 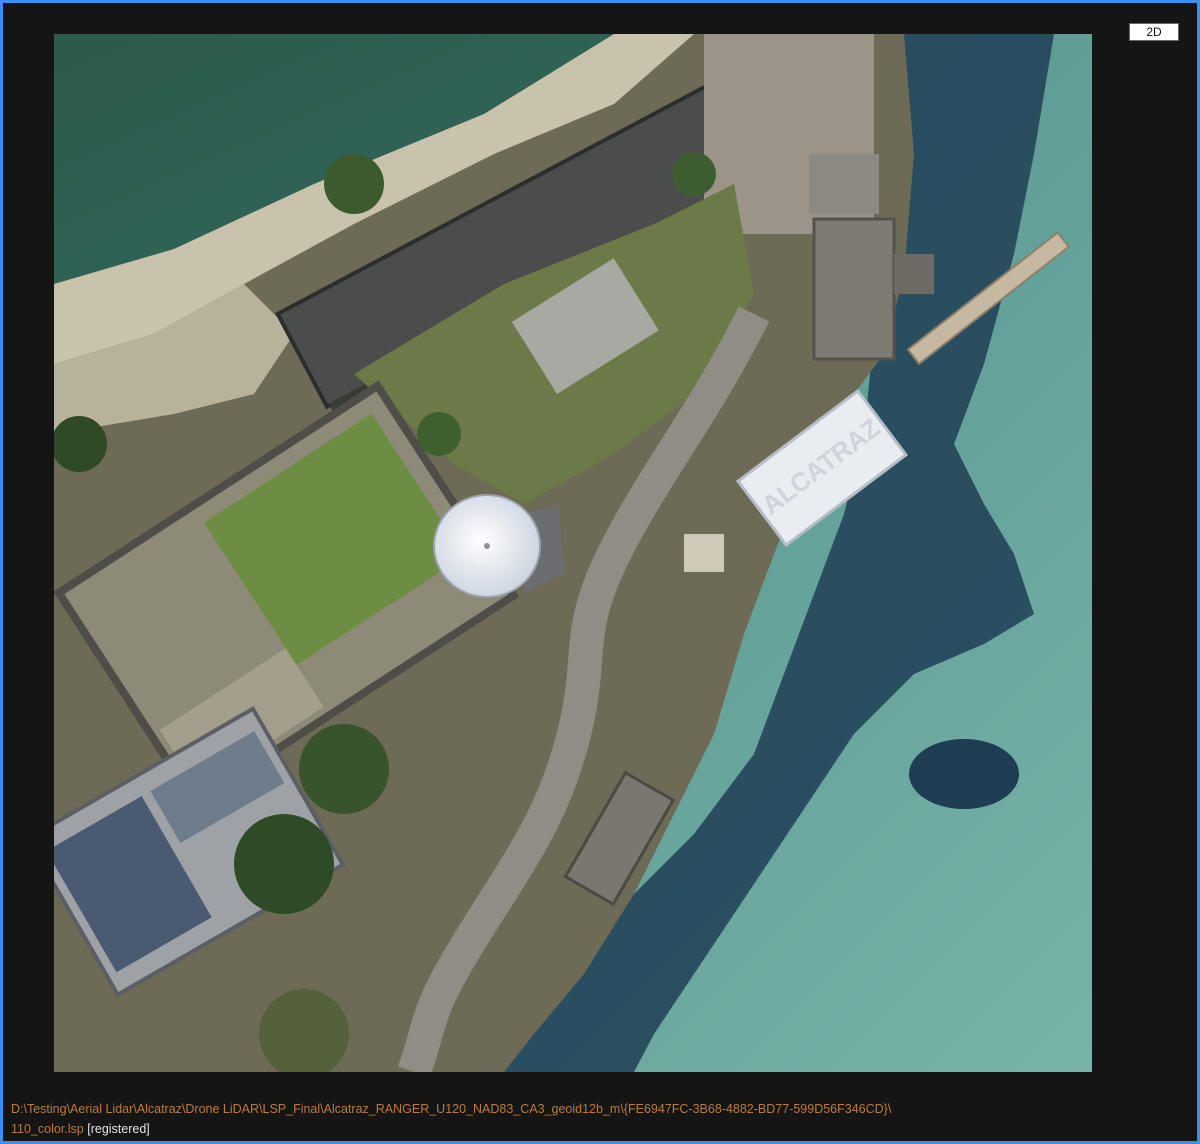 What do you see at coordinates (914, 274) in the screenshot?
I see `dock-building-c` at bounding box center [914, 274].